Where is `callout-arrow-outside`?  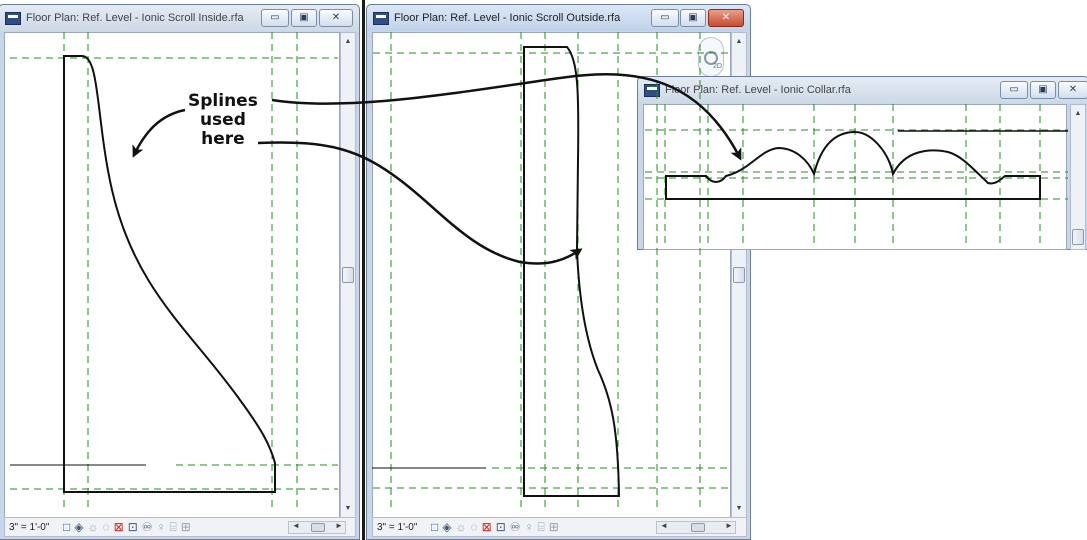
callout-arrow-outside is located at coordinates (420, 203).